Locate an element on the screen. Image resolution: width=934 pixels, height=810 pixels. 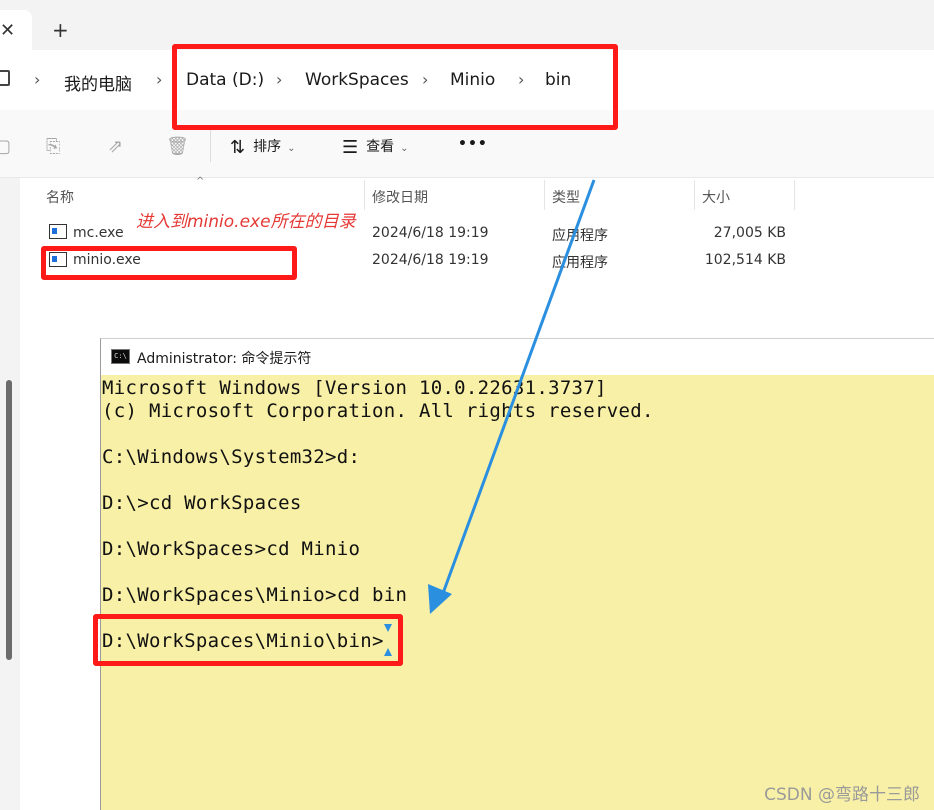
toolbar-divider is located at coordinates (210, 145).